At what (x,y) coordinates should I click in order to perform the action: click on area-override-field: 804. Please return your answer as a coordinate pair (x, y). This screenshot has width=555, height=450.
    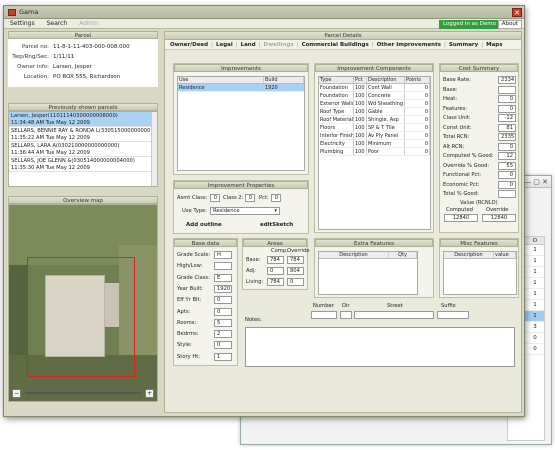
    Looking at the image, I should click on (295, 271).